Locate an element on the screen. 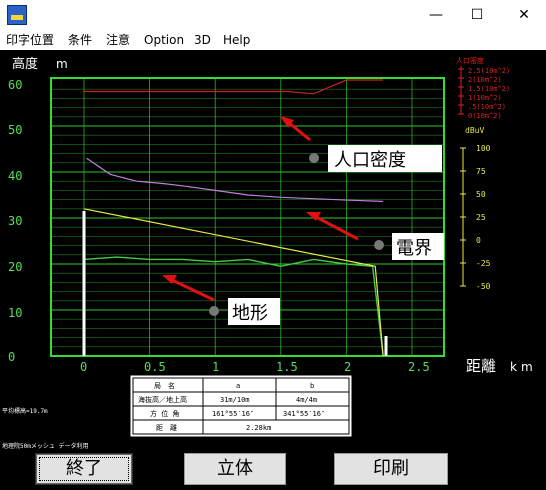  population-legend-title: 人口密度 is located at coordinates (470, 60).